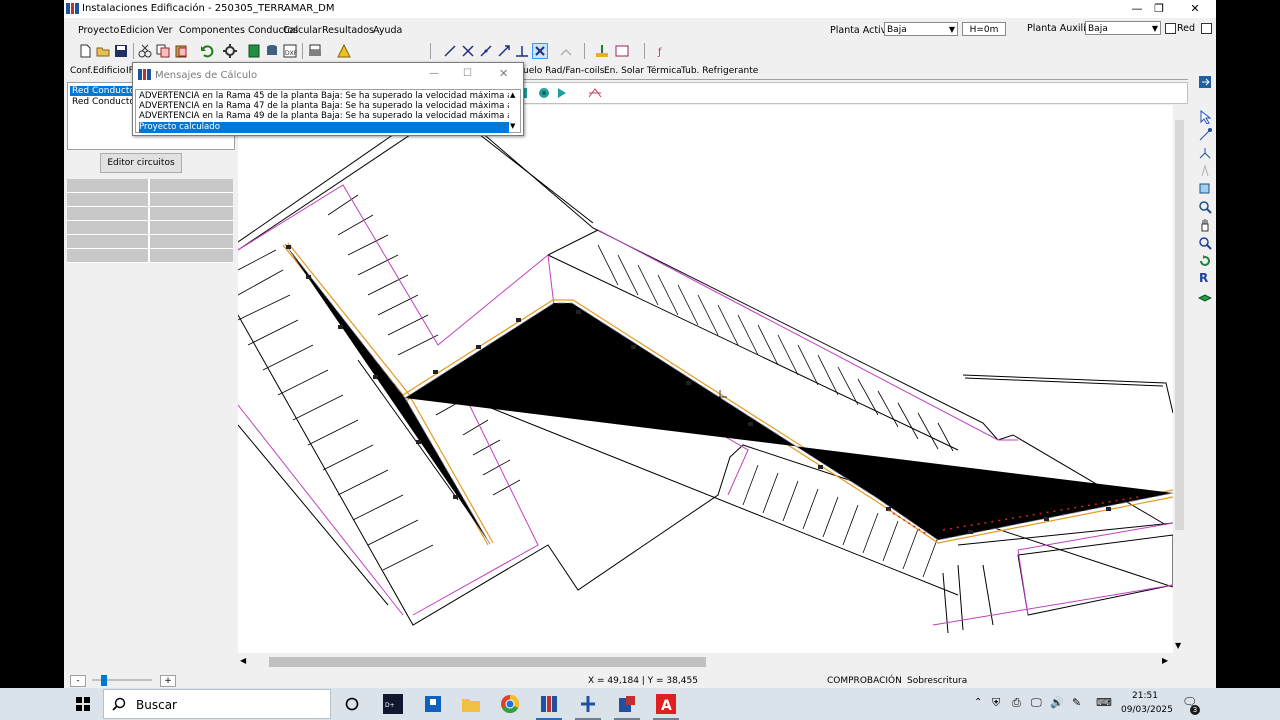 Image resolution: width=1280 pixels, height=720 pixels. Describe the element at coordinates (1123, 28) in the screenshot. I see `planta-auxiliar-select: Baja ▼` at that location.